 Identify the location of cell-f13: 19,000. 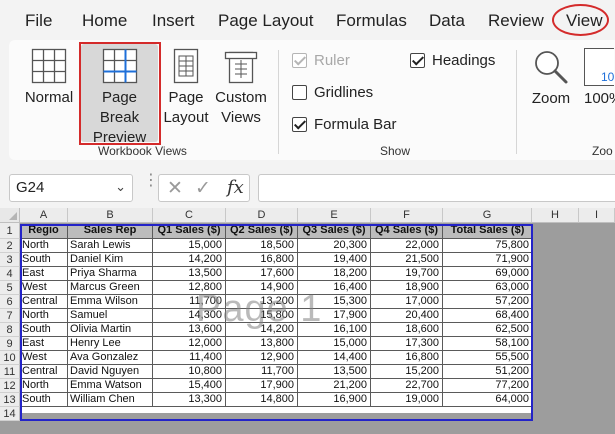
(407, 400).